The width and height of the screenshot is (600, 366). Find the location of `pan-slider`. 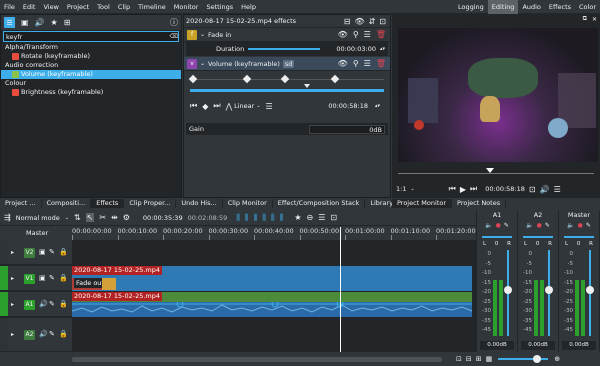

pan-slider is located at coordinates (497, 237).